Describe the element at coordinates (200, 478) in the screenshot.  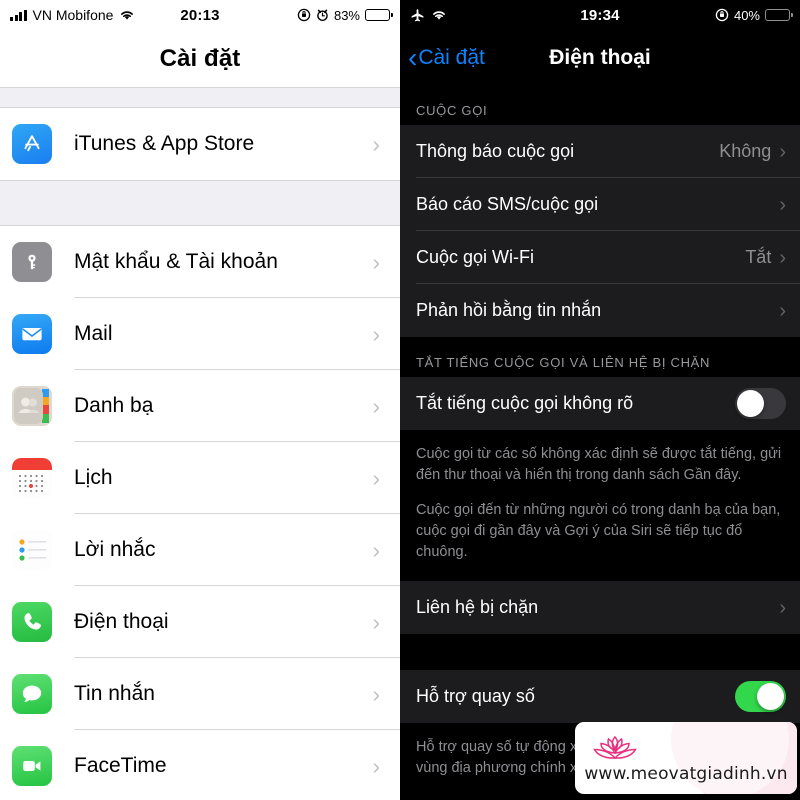
I see `sidebar-item-calendar: Lịch ›` at that location.